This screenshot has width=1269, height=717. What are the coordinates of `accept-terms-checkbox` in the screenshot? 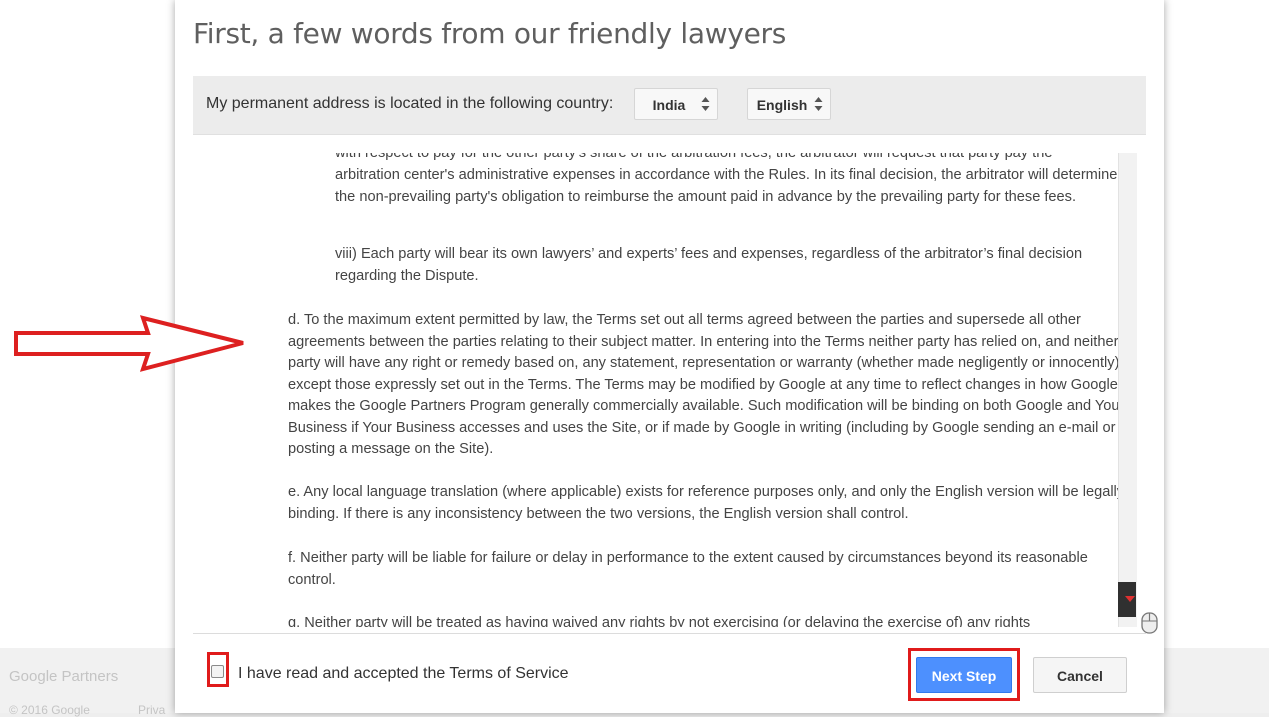 It's located at (217, 671).